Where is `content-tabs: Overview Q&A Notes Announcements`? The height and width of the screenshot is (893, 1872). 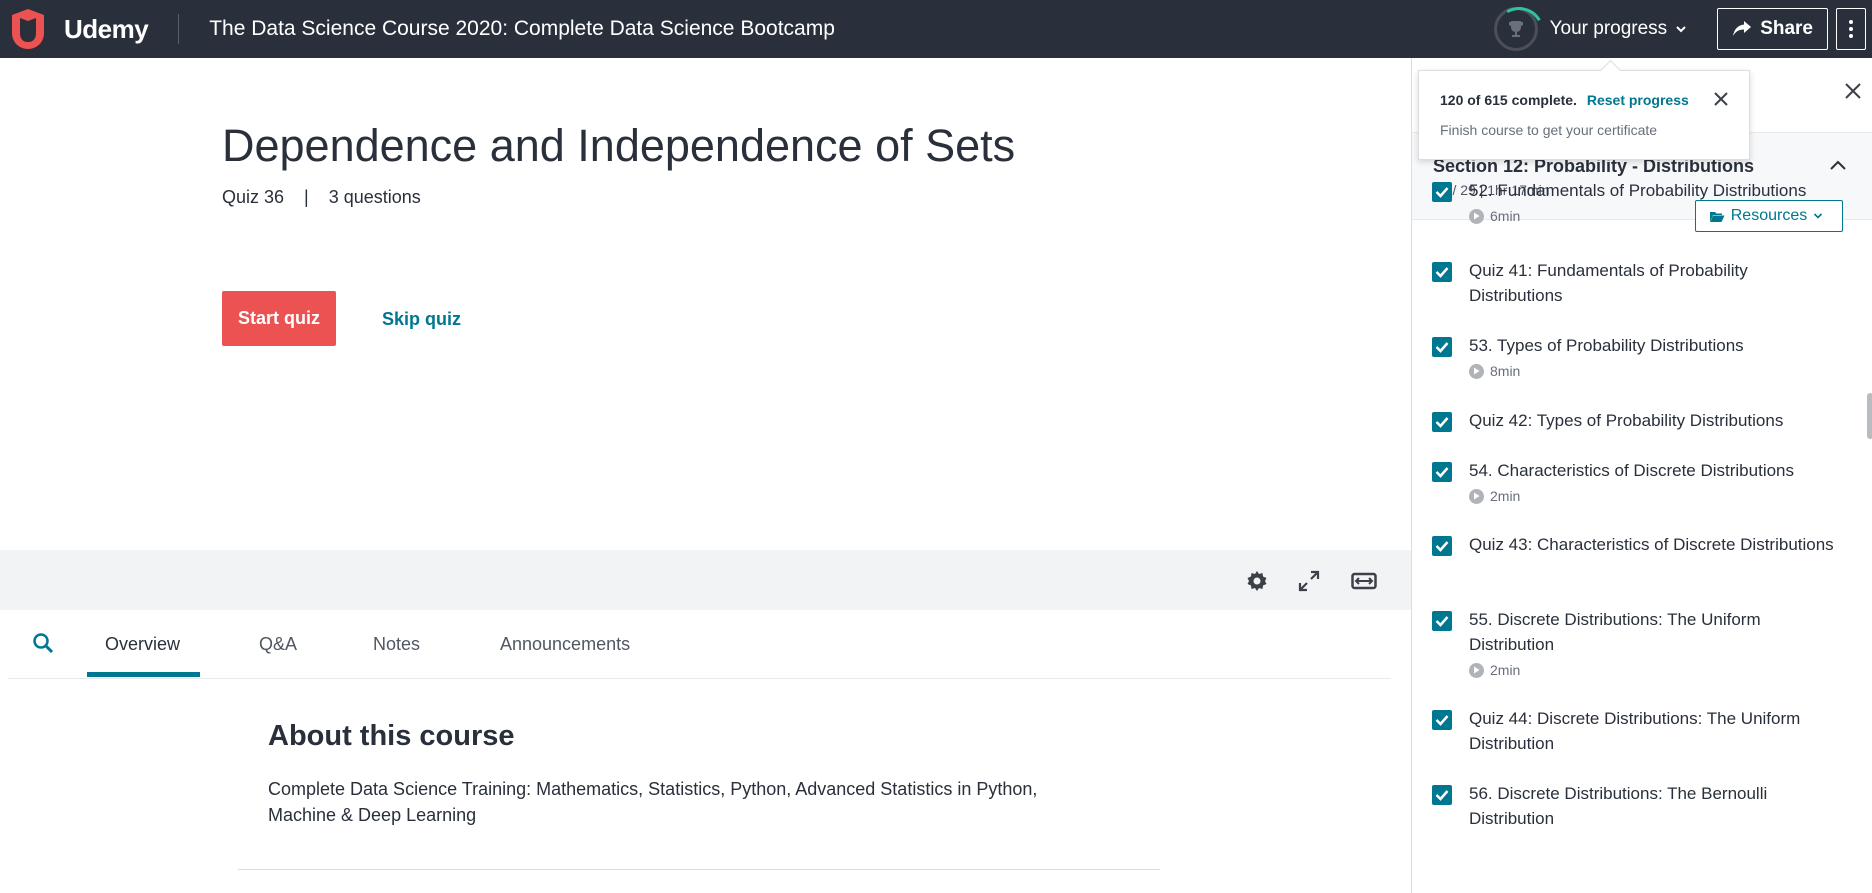 content-tabs: Overview Q&A Notes Announcements is located at coordinates (699, 644).